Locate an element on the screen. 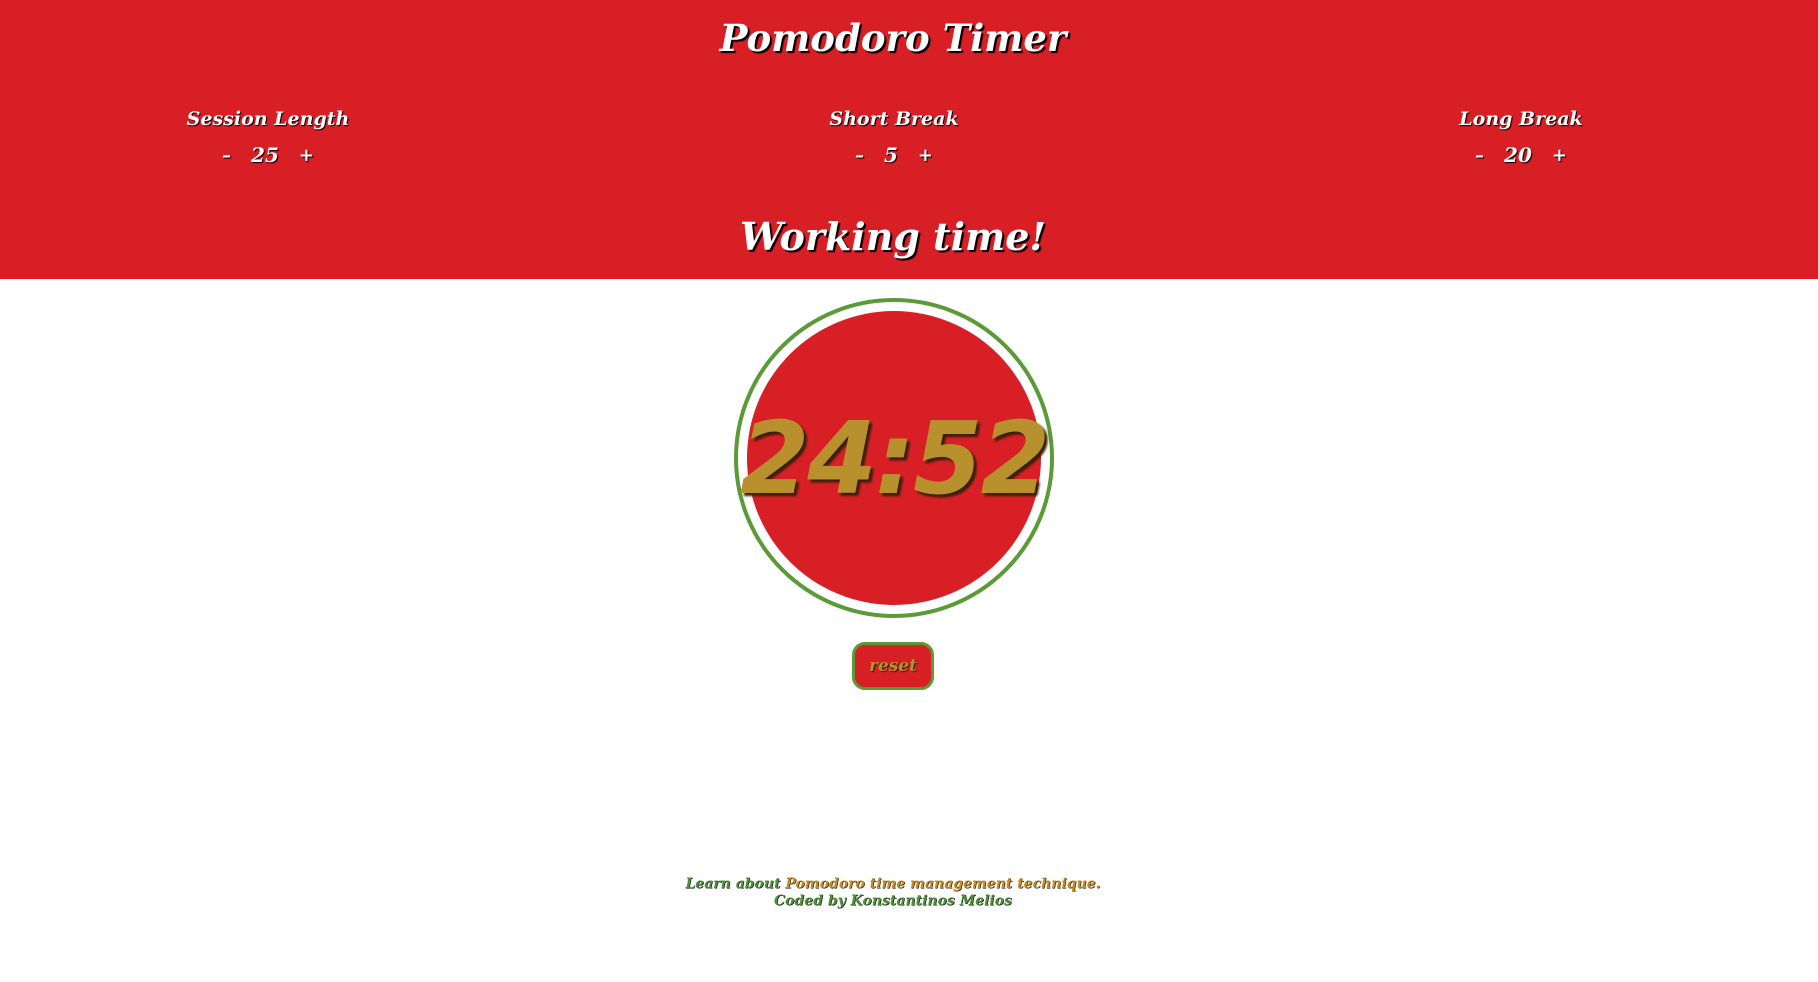  session-increment-button: + is located at coordinates (306, 155).